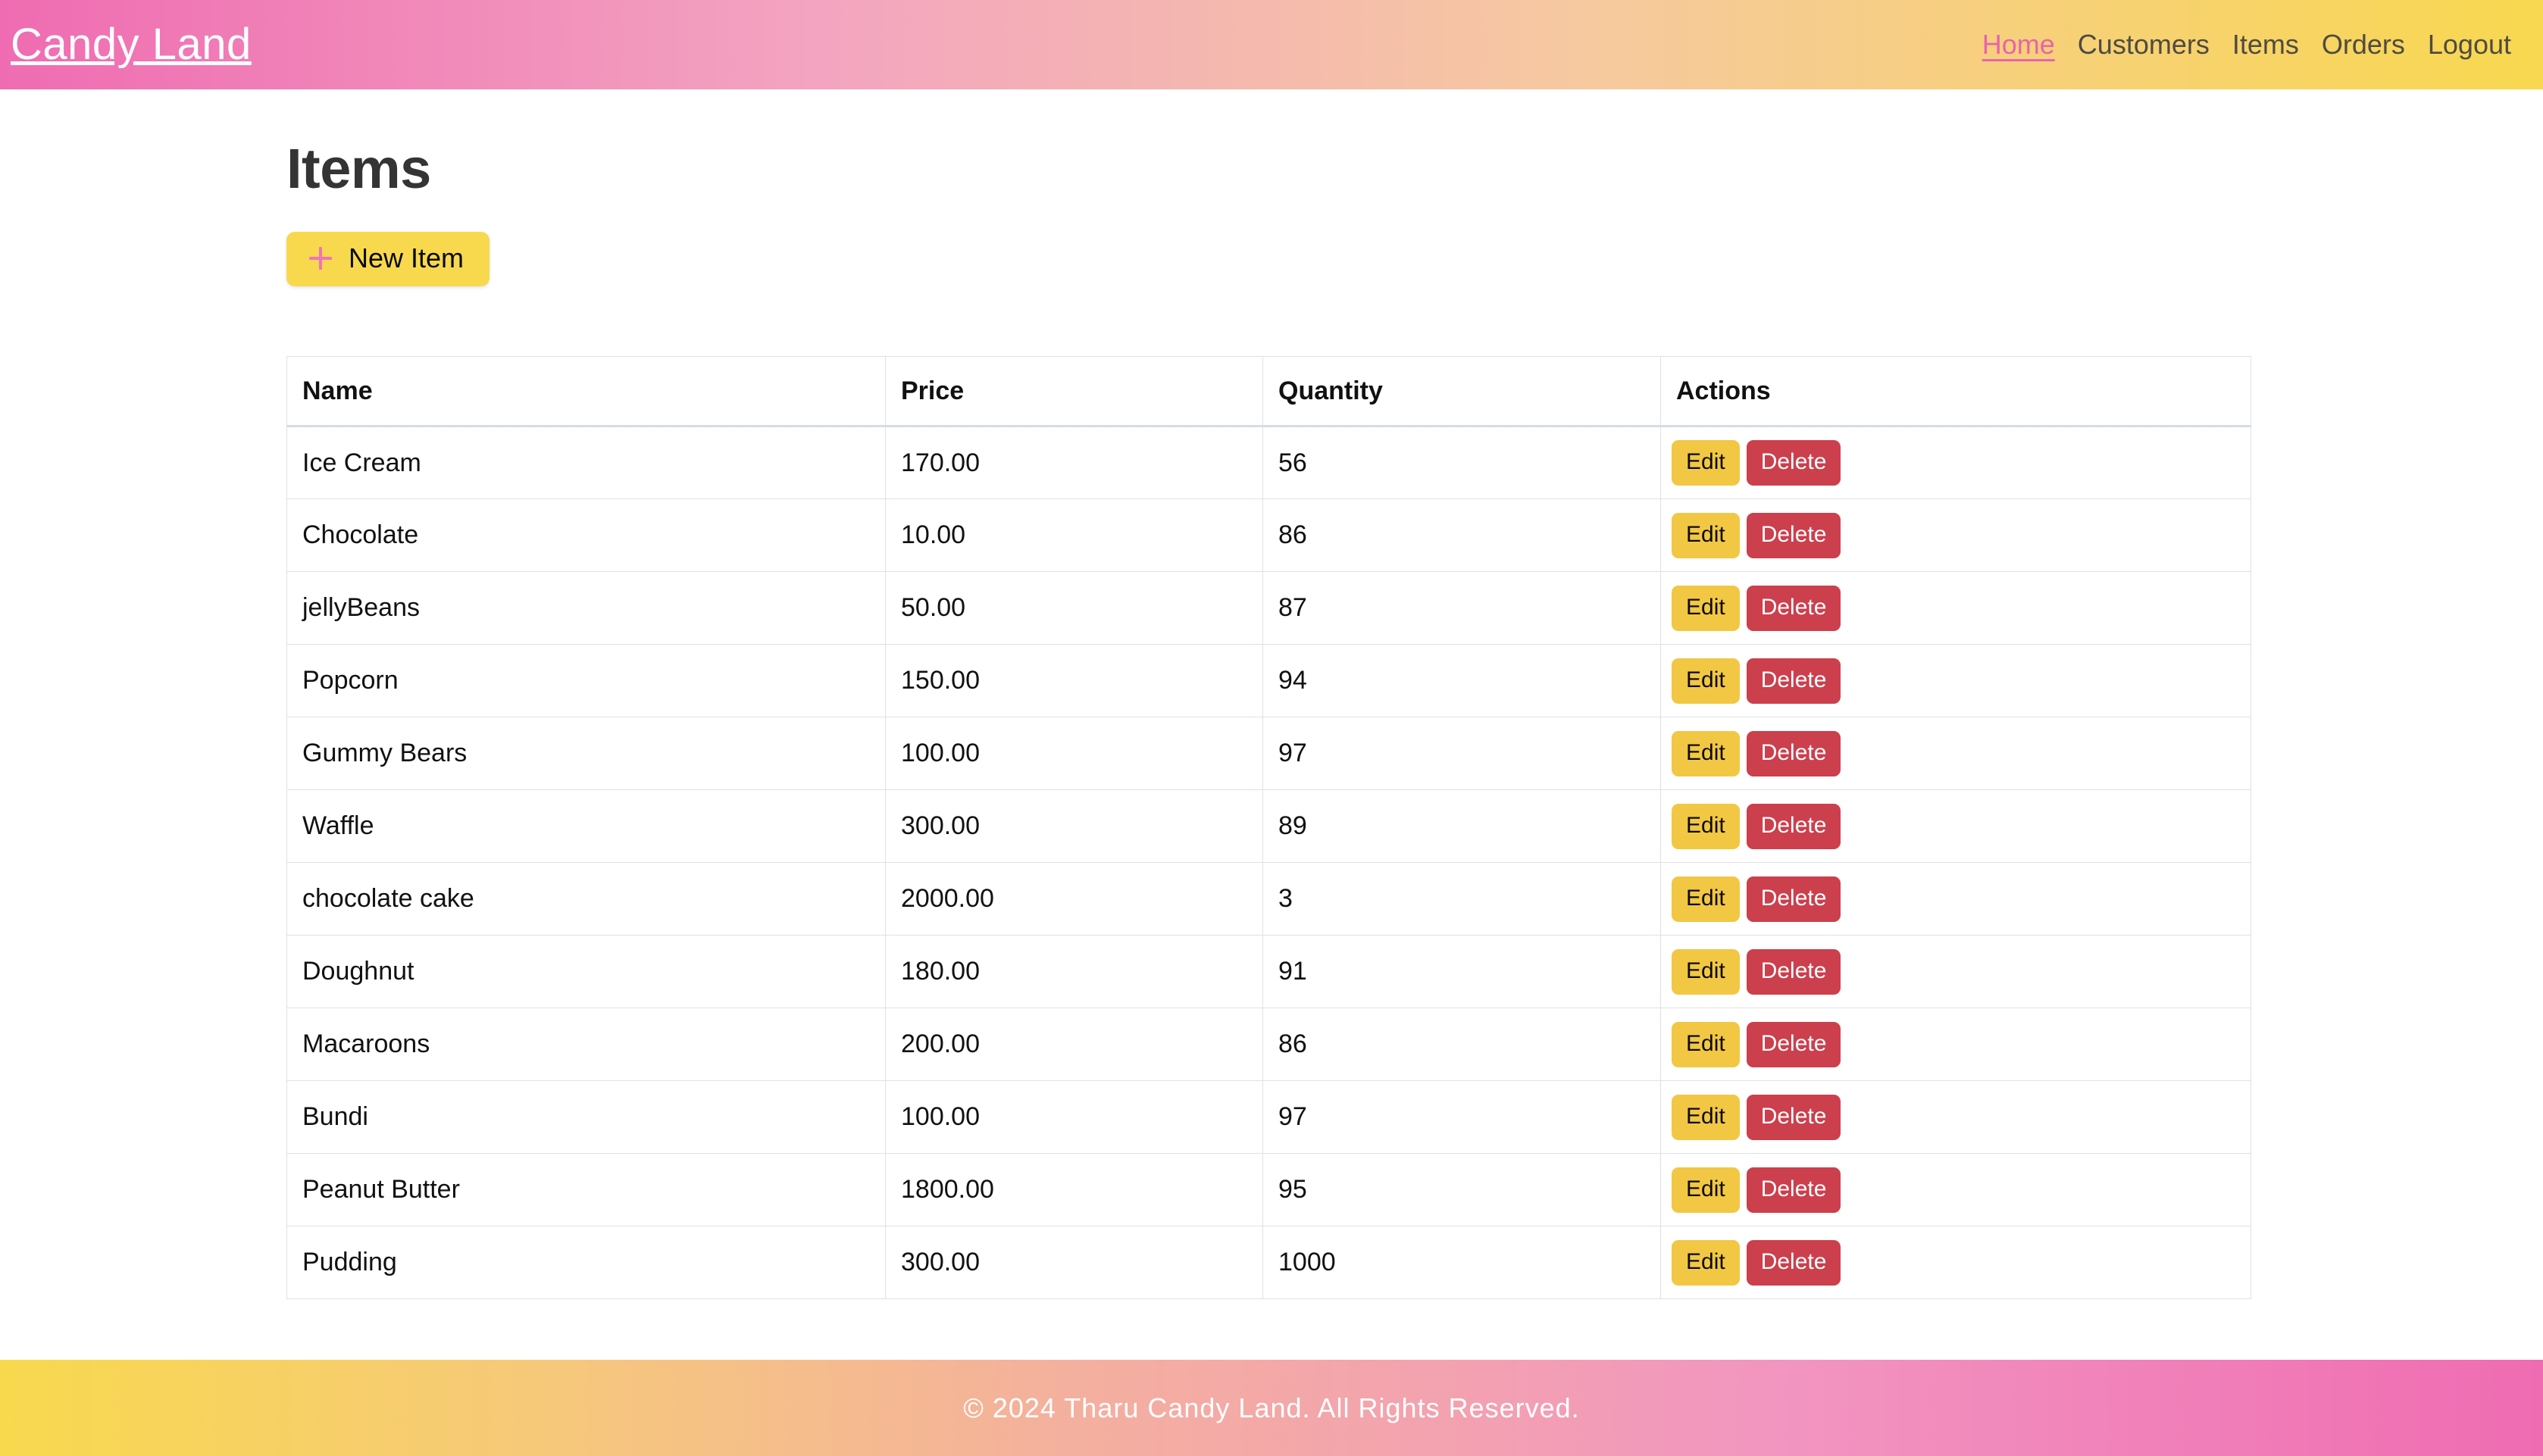  Describe the element at coordinates (1074, 1190) in the screenshot. I see `cell-item-price: 1800.00` at that location.